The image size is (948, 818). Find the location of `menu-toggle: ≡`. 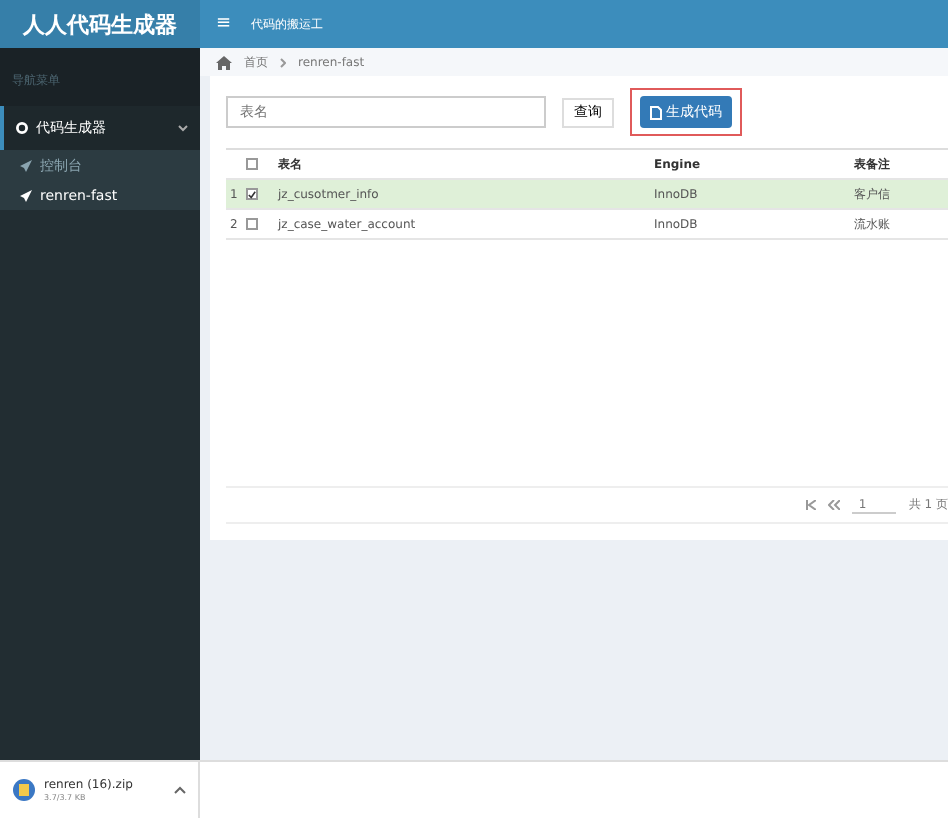

menu-toggle: ≡ is located at coordinates (224, 24).